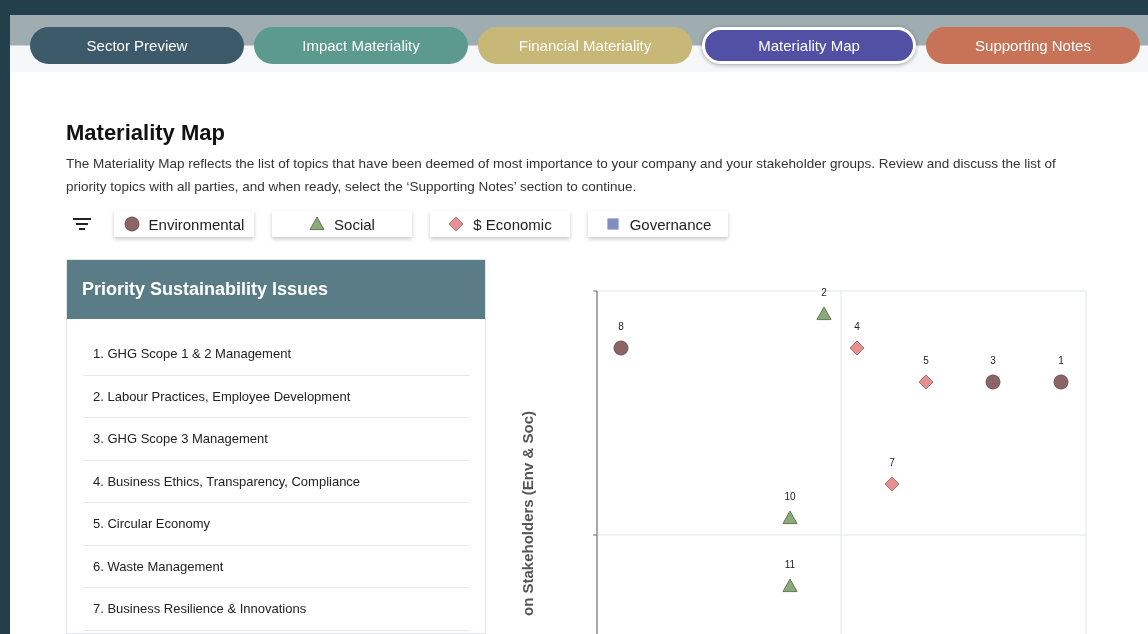 This screenshot has height=634, width=1148. Describe the element at coordinates (790, 496) in the screenshot. I see `point-label: 10` at that location.